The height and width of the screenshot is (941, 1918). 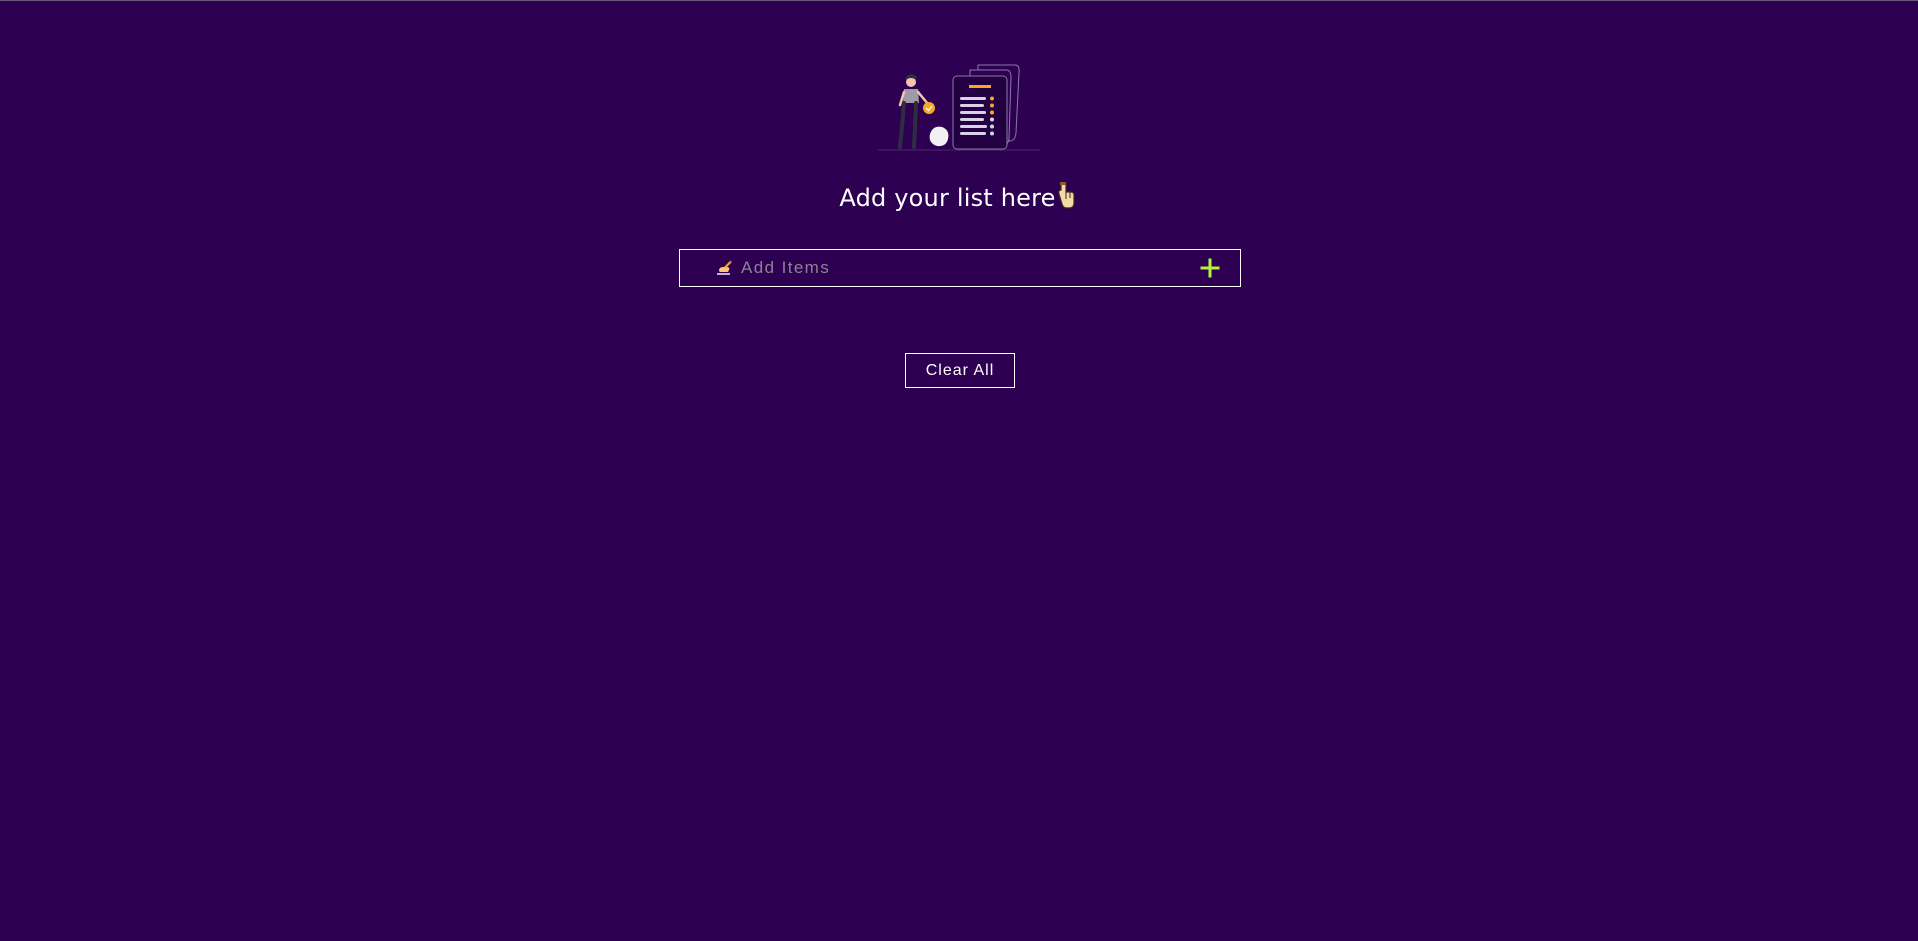 I want to click on add-item-form, so click(x=960, y=268).